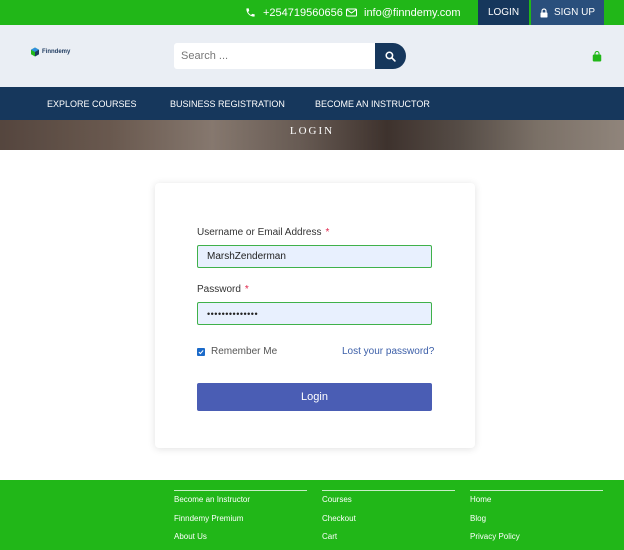  I want to click on top-login-label: LOGIN, so click(503, 12).